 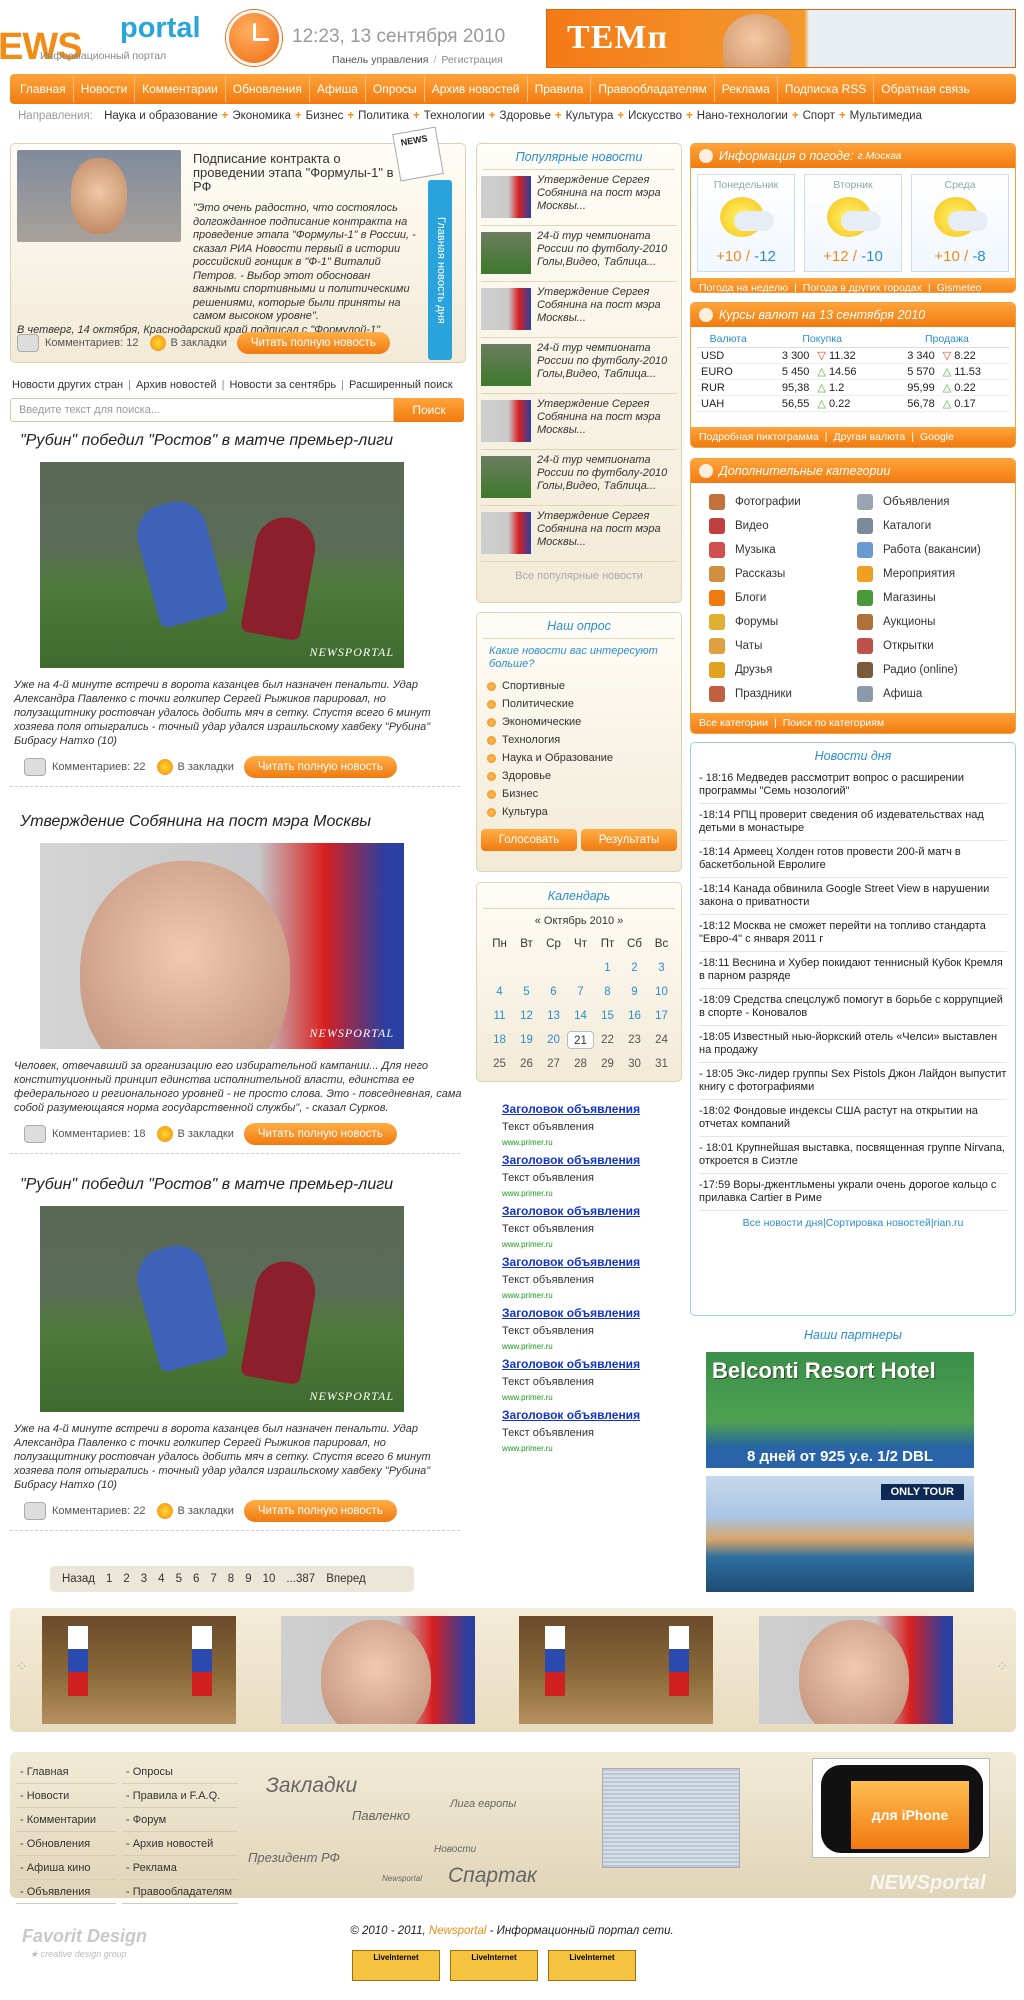 I want to click on tag: Спартак, so click(x=492, y=1876).